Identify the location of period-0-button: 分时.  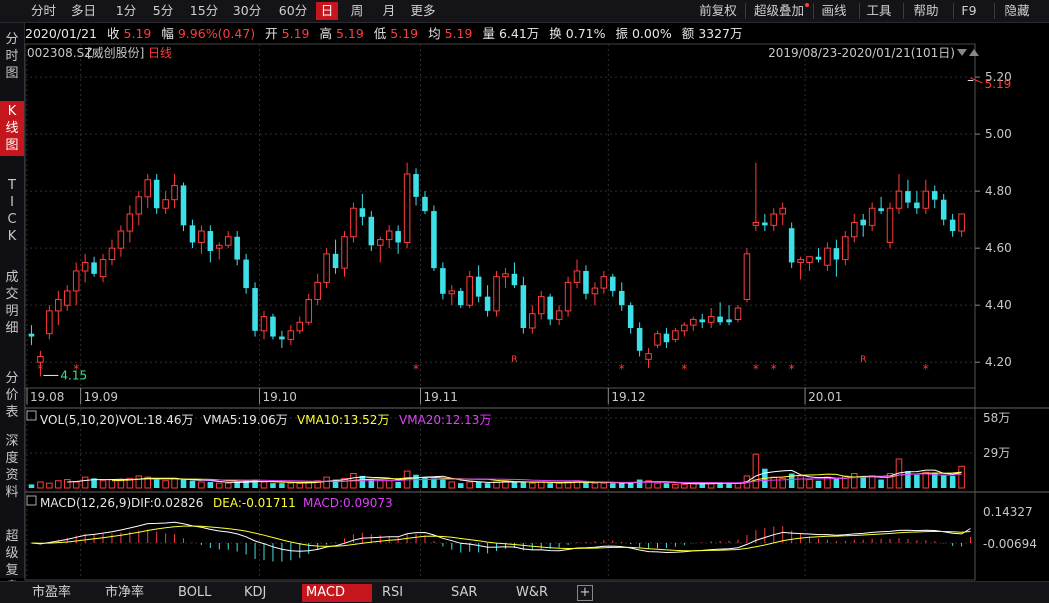
(43, 11).